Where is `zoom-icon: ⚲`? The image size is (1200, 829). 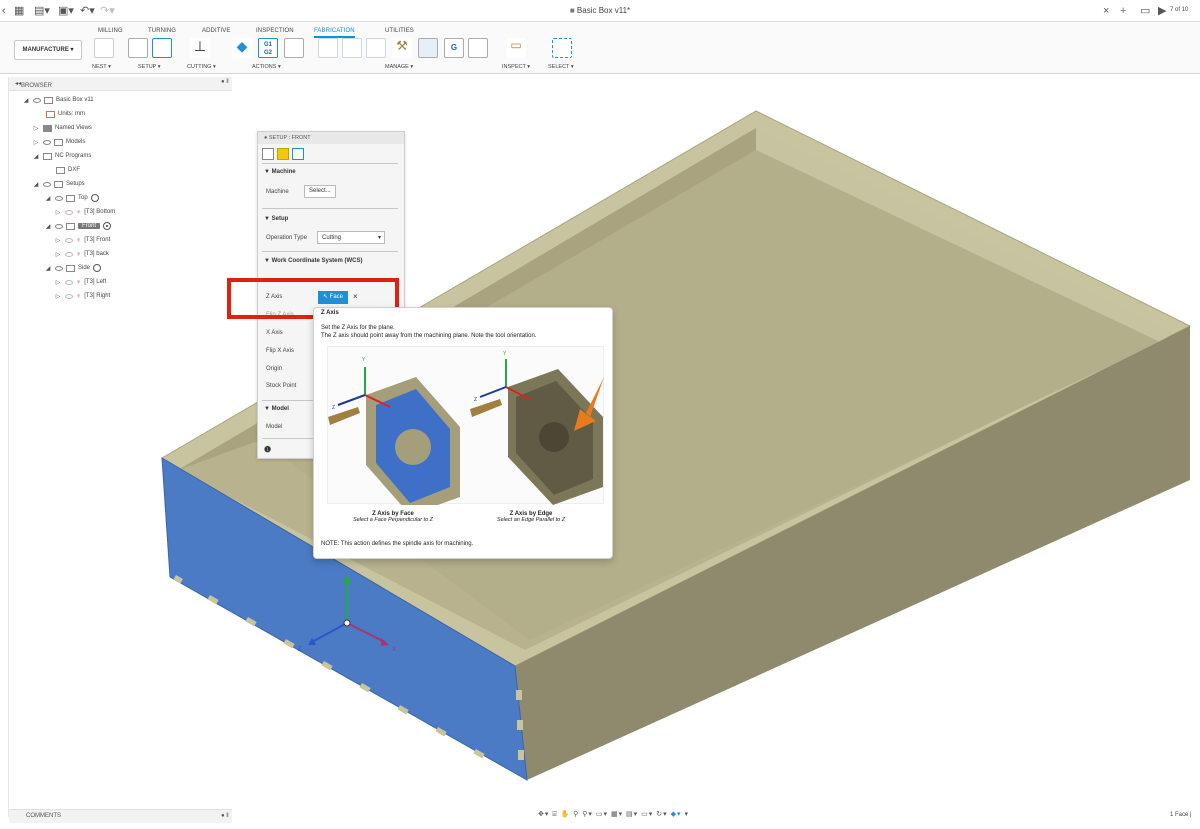
zoom-icon: ⚲ is located at coordinates (576, 814).